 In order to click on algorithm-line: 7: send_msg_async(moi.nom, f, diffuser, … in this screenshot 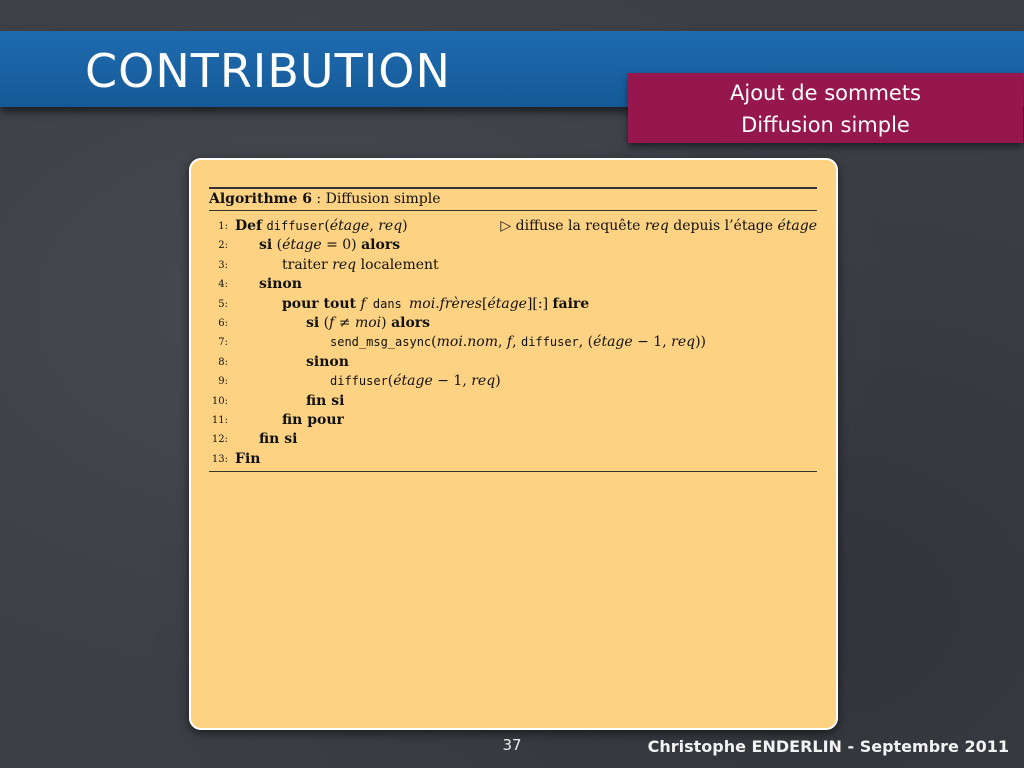, I will do `click(513, 342)`.